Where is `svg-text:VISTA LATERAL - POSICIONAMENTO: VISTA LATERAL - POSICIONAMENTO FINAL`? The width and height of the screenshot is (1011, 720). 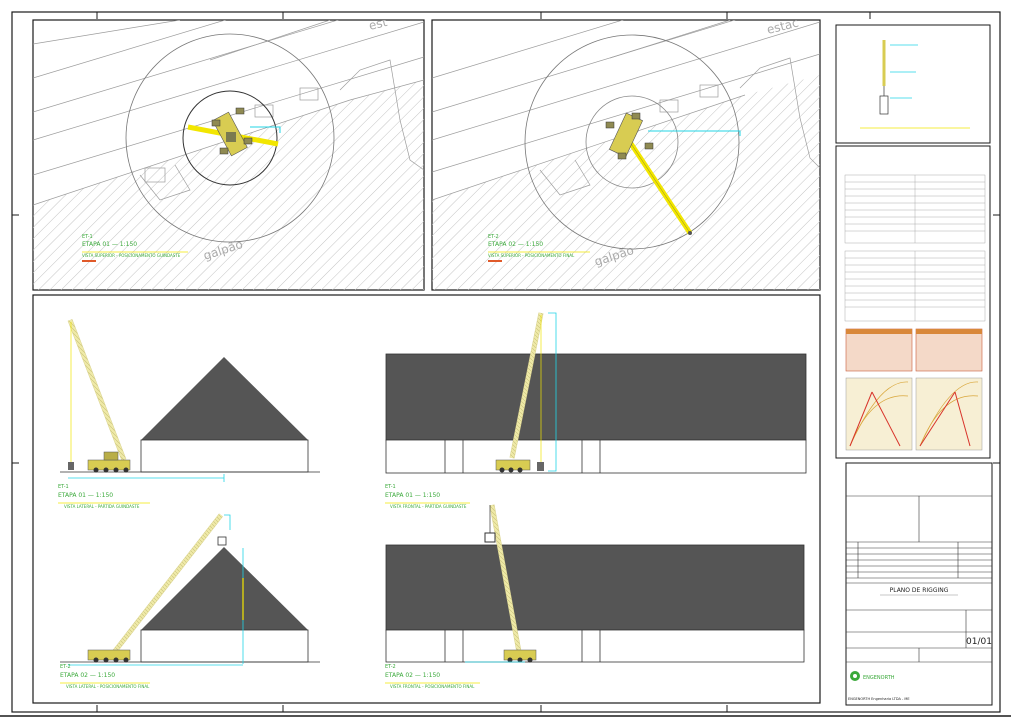
svg-text:VISTA LATERAL - POSICIONAMENTO: VISTA LATERAL - POSICIONAMENTO FINAL is located at coordinates (108, 686).